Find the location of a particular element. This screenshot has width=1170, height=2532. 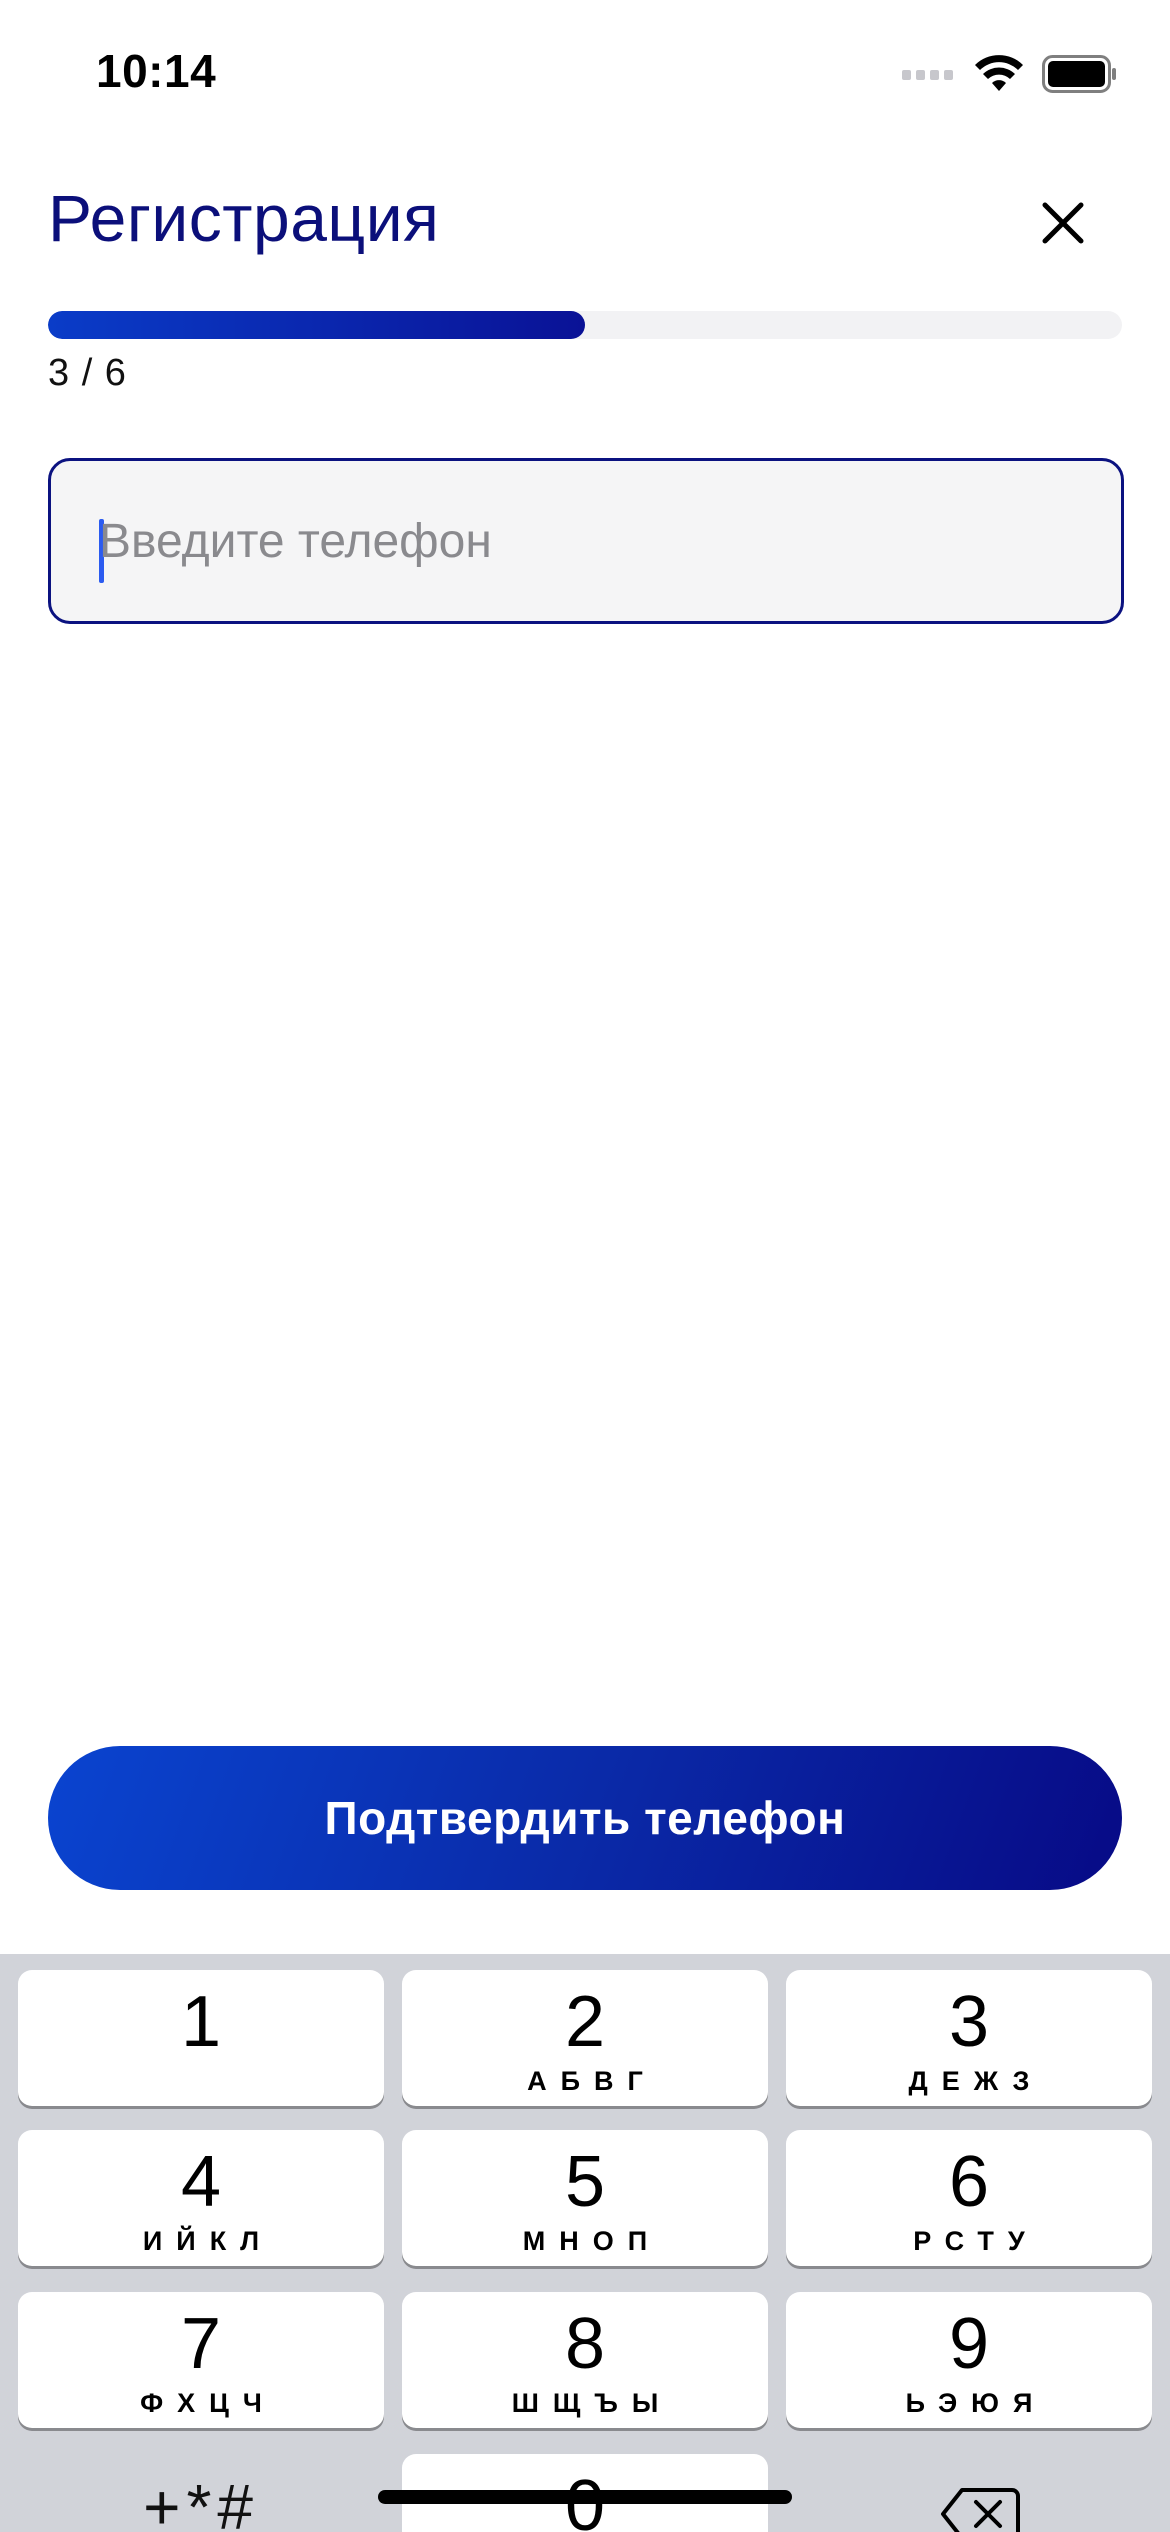

key-letters: РСТУ is located at coordinates (976, 2241).